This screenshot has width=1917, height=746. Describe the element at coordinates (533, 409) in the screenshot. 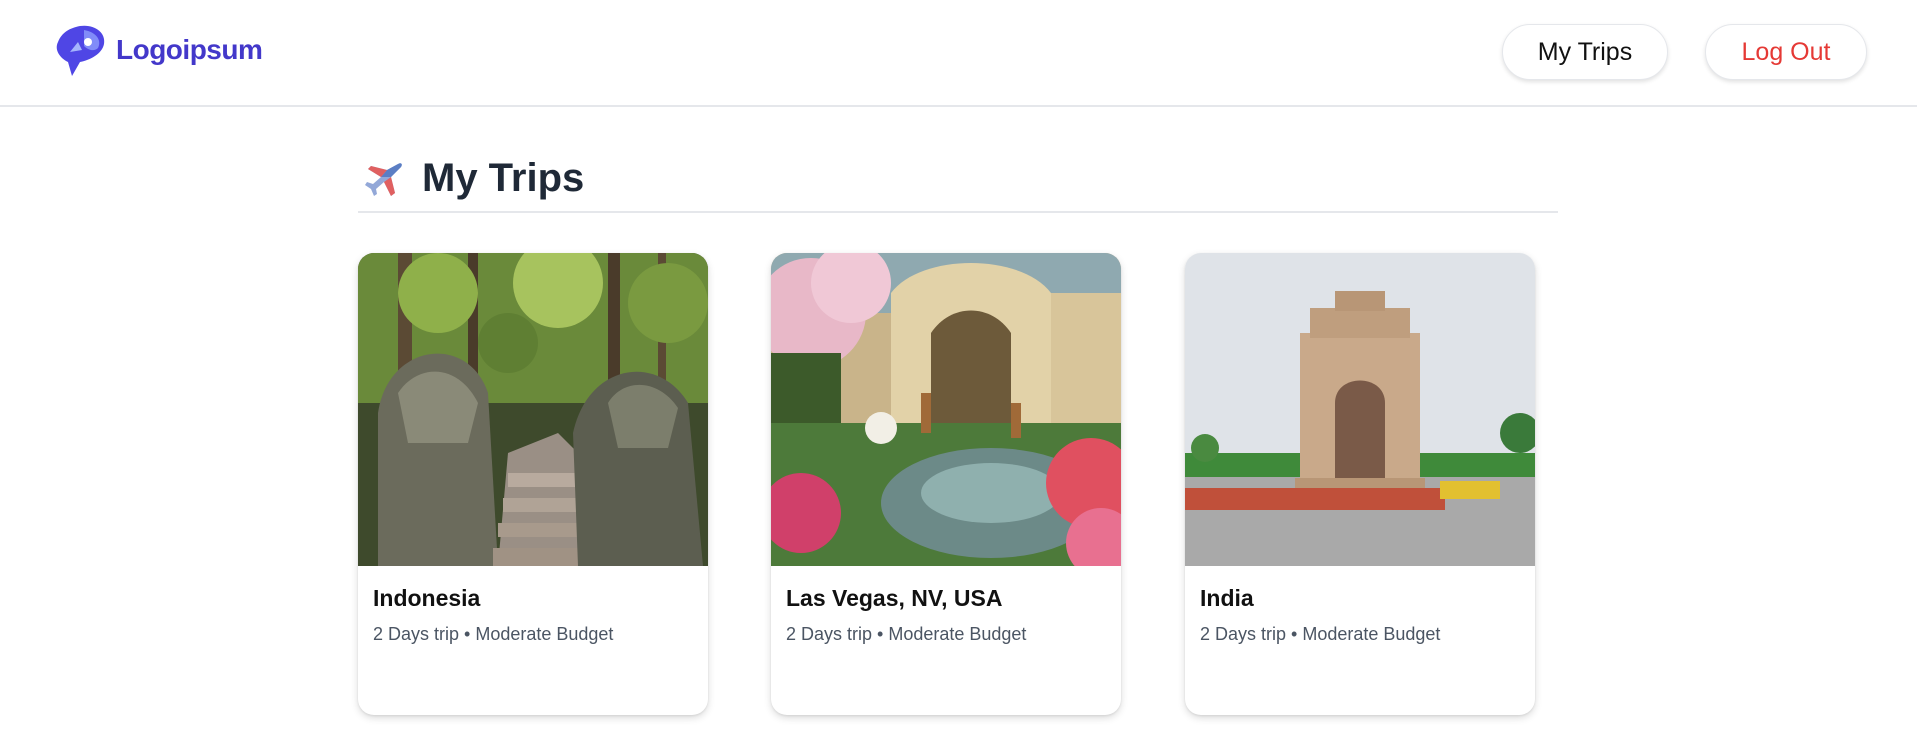

I see `trip-image-indonesia` at that location.